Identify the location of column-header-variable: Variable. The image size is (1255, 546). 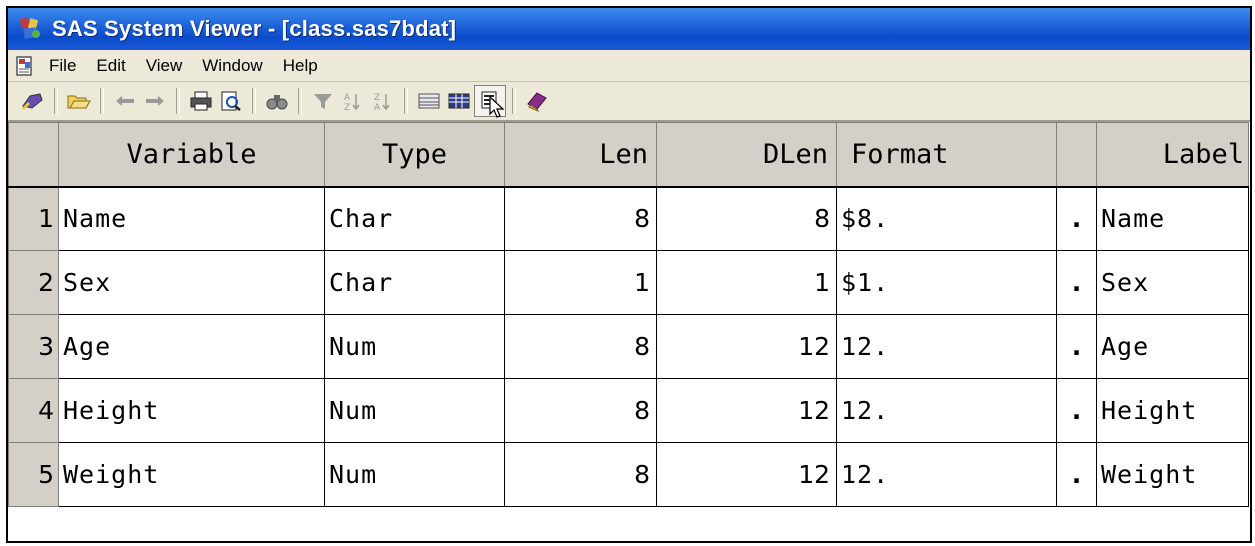
(191, 155).